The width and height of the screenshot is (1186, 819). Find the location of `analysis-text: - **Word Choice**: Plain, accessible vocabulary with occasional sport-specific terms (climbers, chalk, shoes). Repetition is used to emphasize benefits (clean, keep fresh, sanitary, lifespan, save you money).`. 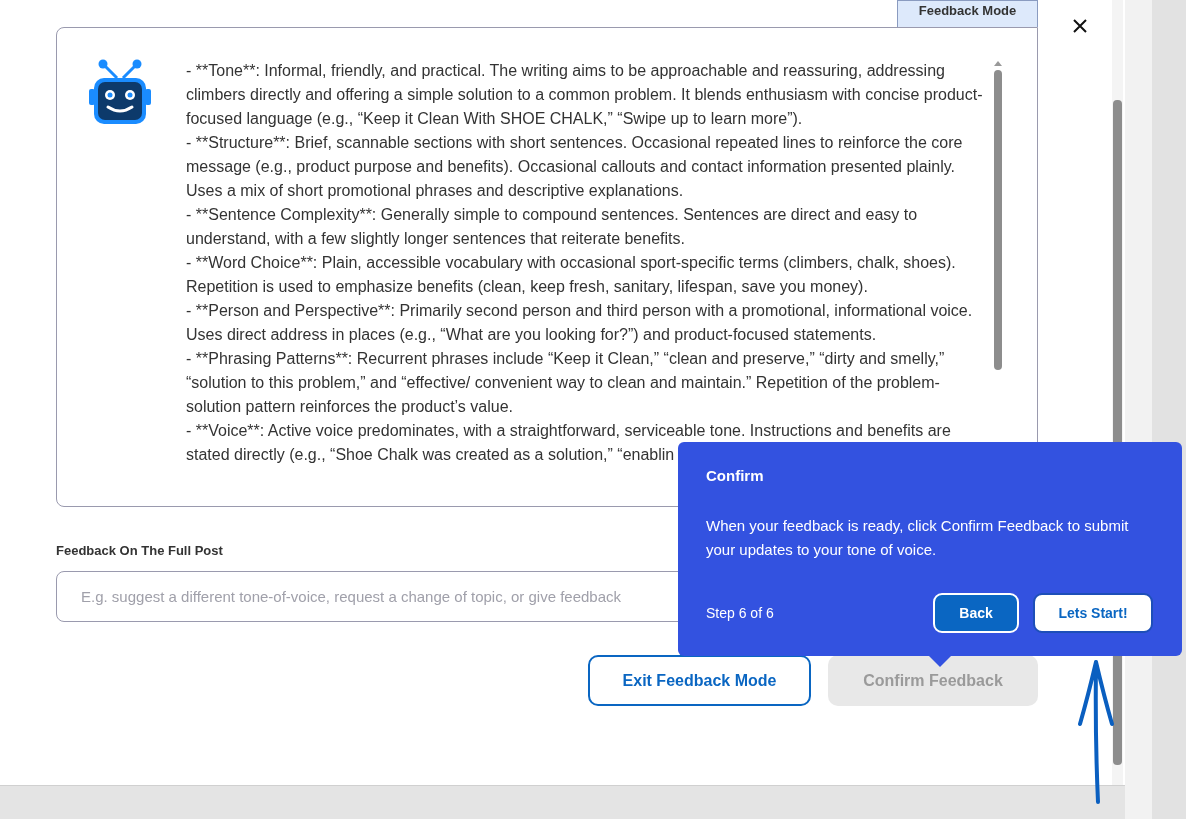

analysis-text: - **Word Choice**: Plain, accessible vocabulary with occasional sport-specific terms (climbers, chalk, shoes). Repetition is used to emphasize benefits (clean, keep fresh, sanitary, lifespan, save you money). is located at coordinates (571, 275).